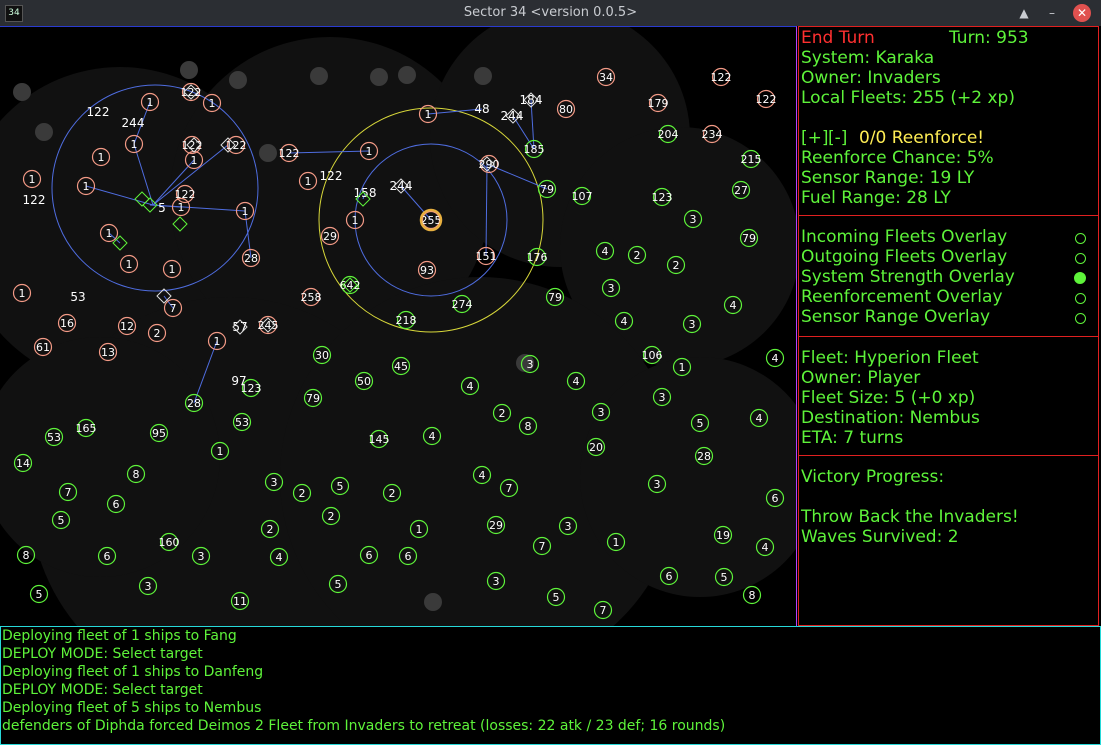 The image size is (1101, 745). What do you see at coordinates (837, 138) in the screenshot?
I see `reenforce-minus-button: [-]` at bounding box center [837, 138].